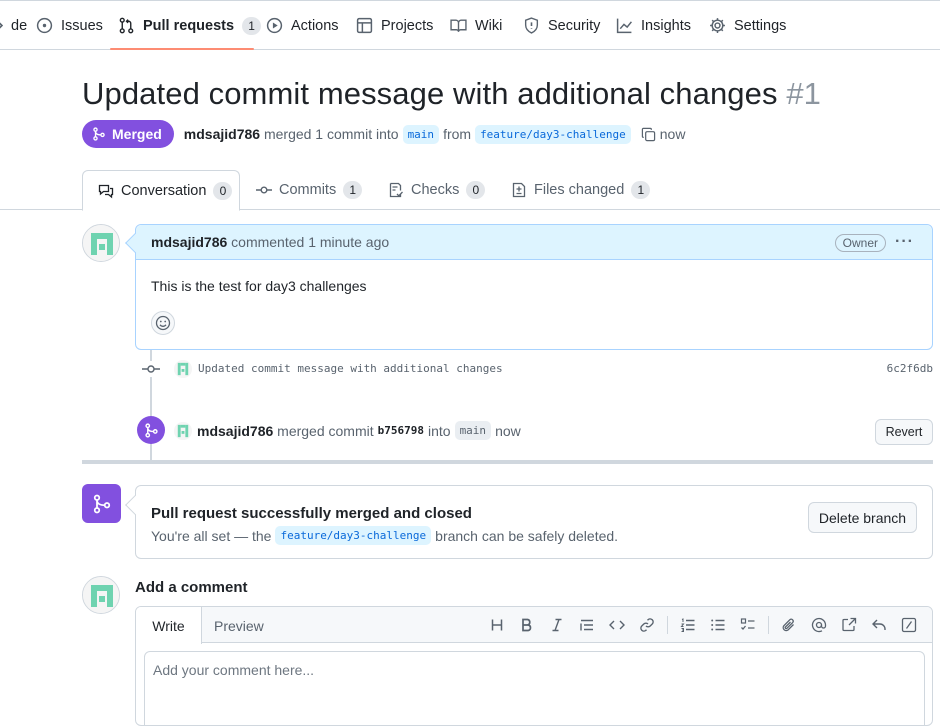 The width and height of the screenshot is (940, 726). Describe the element at coordinates (353, 190) in the screenshot. I see `tab-commits-count: 1` at that location.